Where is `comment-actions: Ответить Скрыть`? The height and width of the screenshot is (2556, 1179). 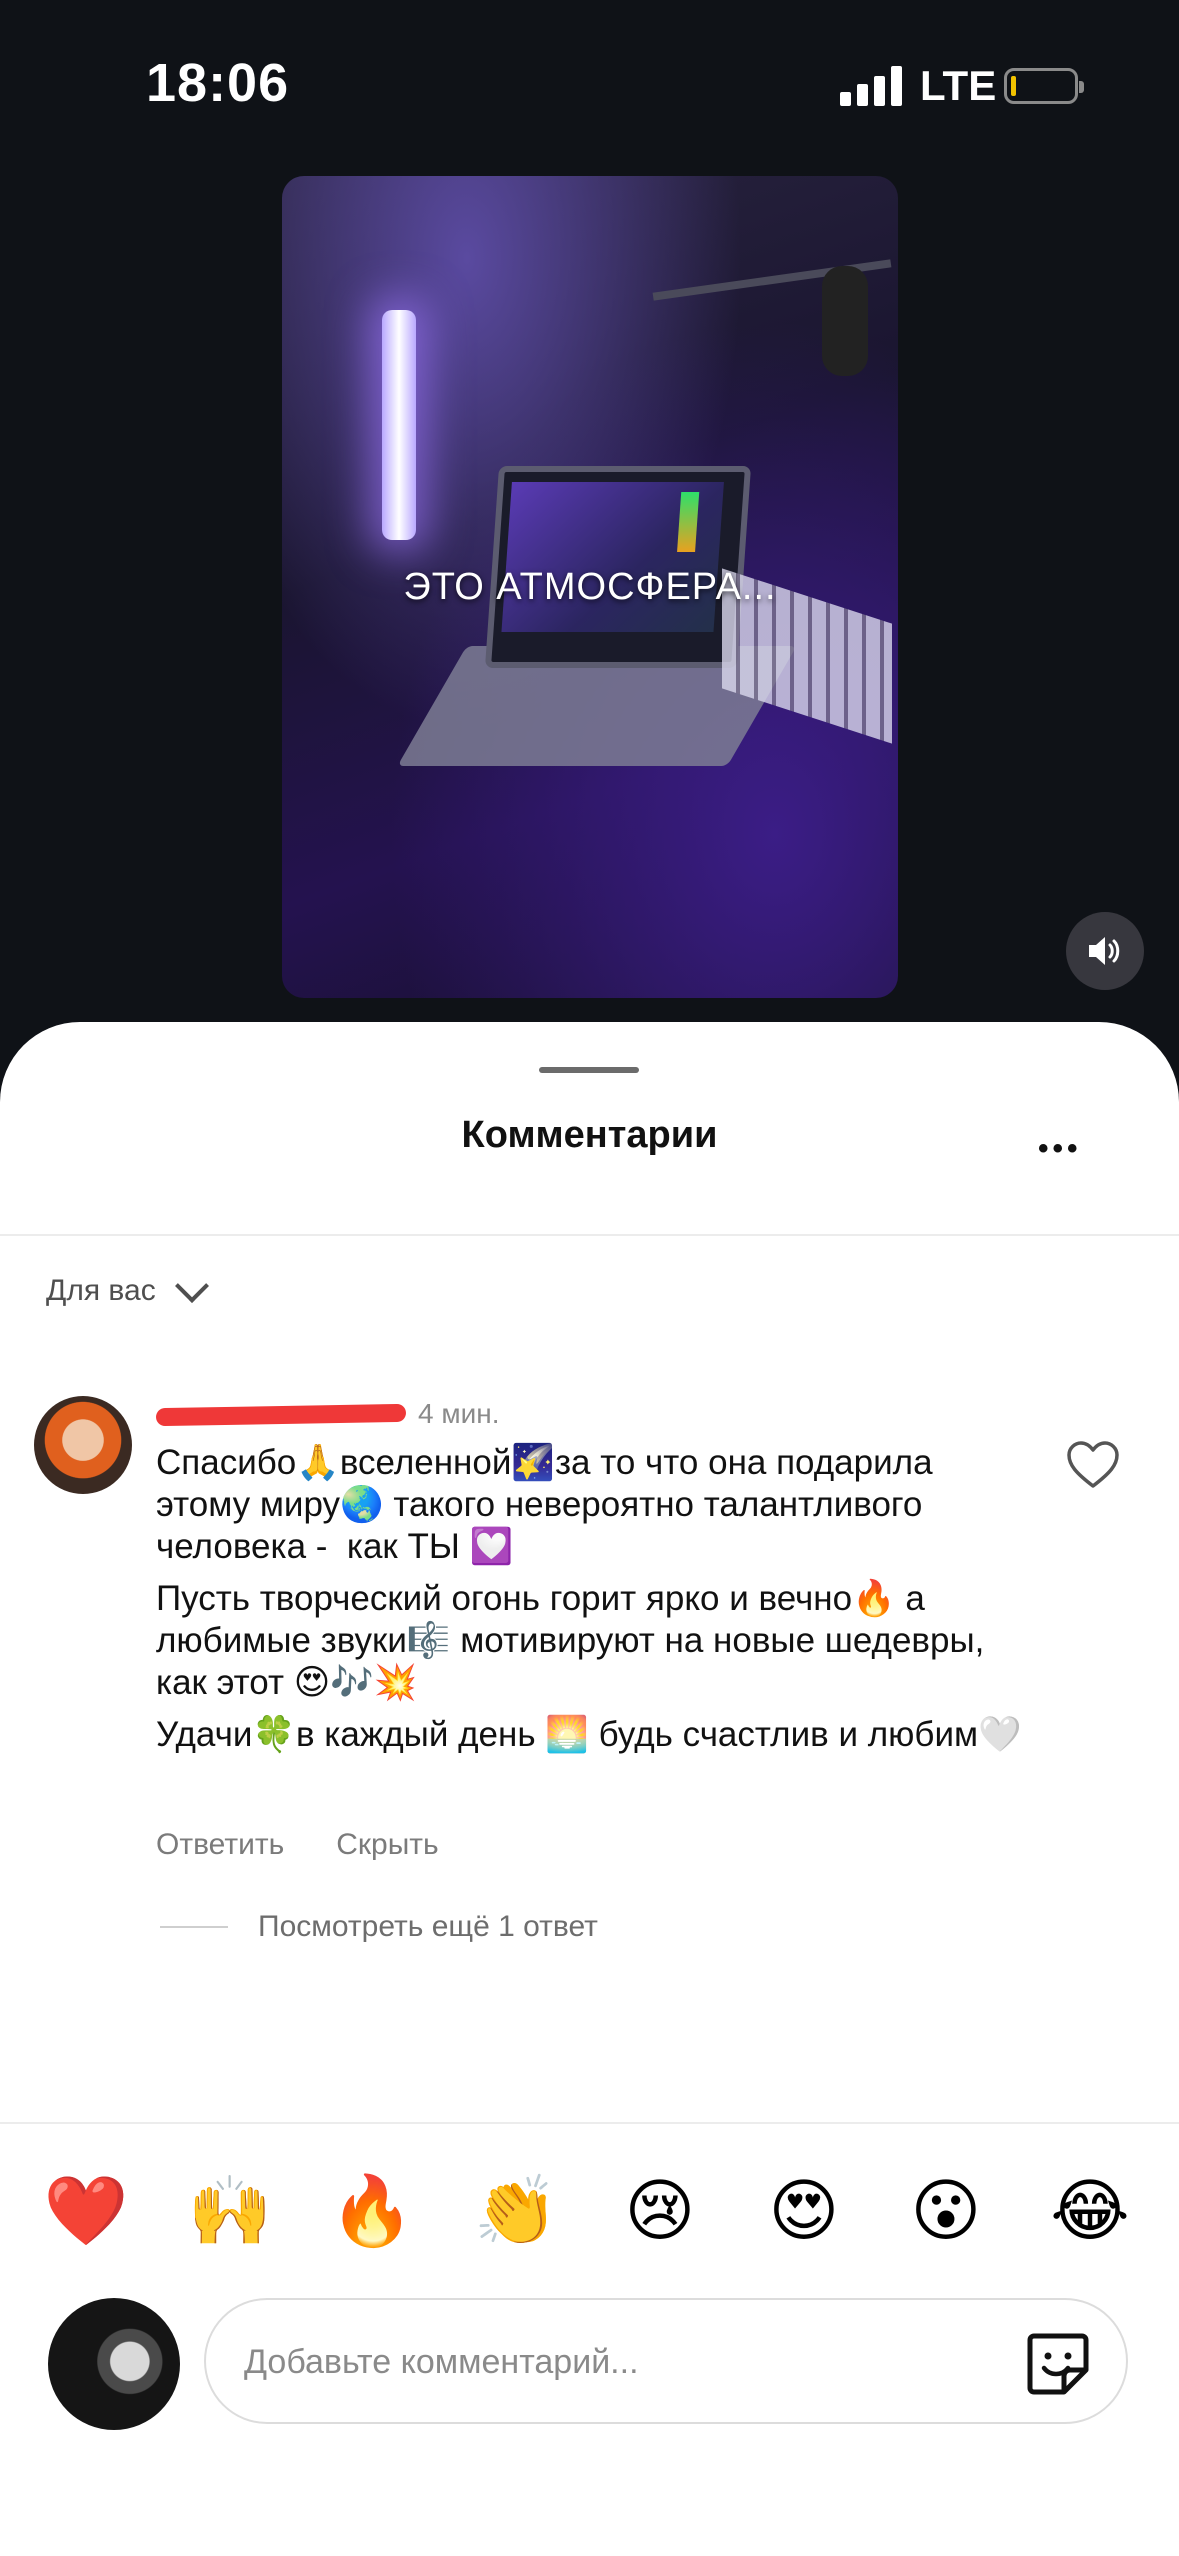 comment-actions: Ответить Скрыть is located at coordinates (297, 1845).